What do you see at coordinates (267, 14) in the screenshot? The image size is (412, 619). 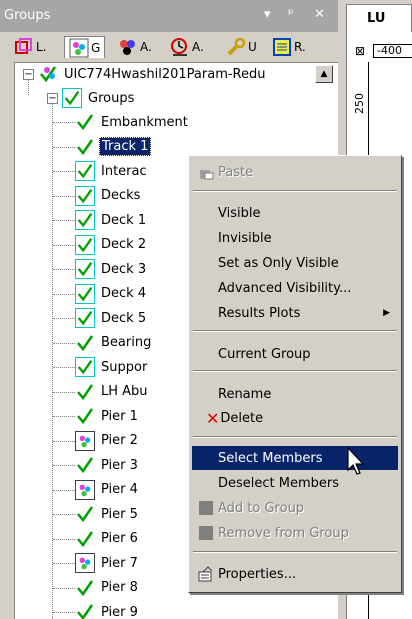 I see `panel-options-icon: ▾` at bounding box center [267, 14].